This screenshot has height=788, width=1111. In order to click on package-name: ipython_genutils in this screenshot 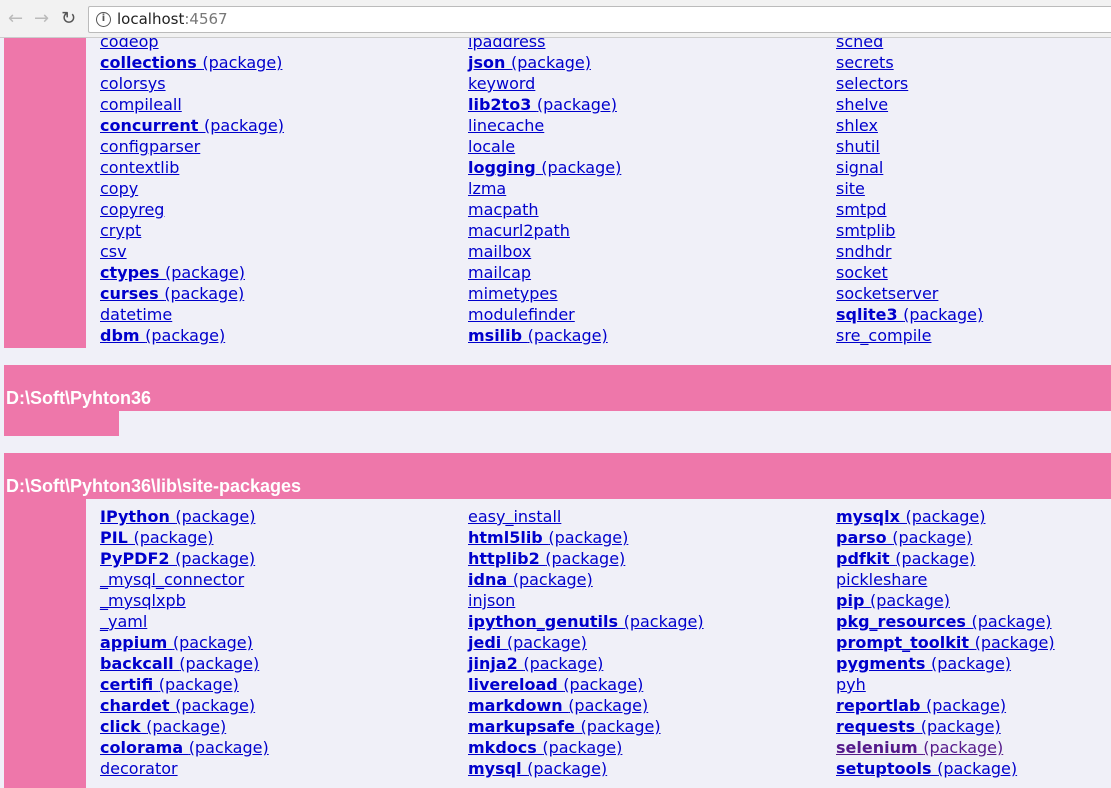, I will do `click(546, 621)`.